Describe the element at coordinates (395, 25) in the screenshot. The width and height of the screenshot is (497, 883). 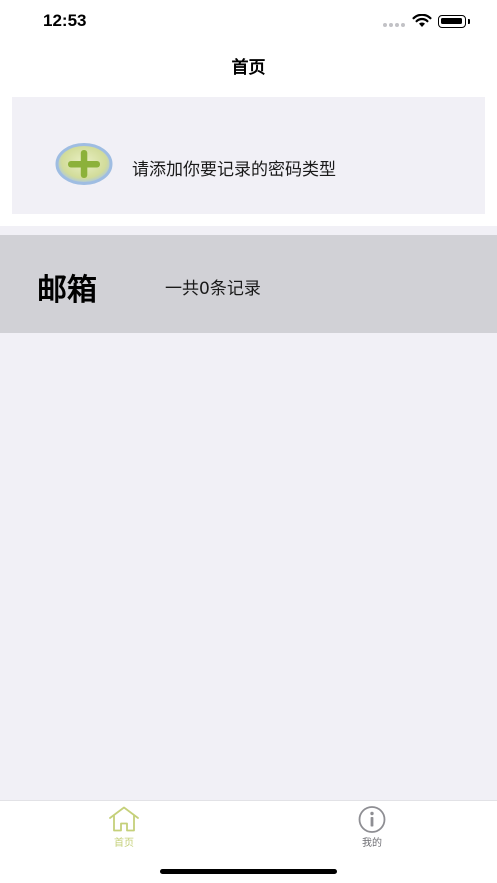
I see `cellular-signal-icon` at that location.